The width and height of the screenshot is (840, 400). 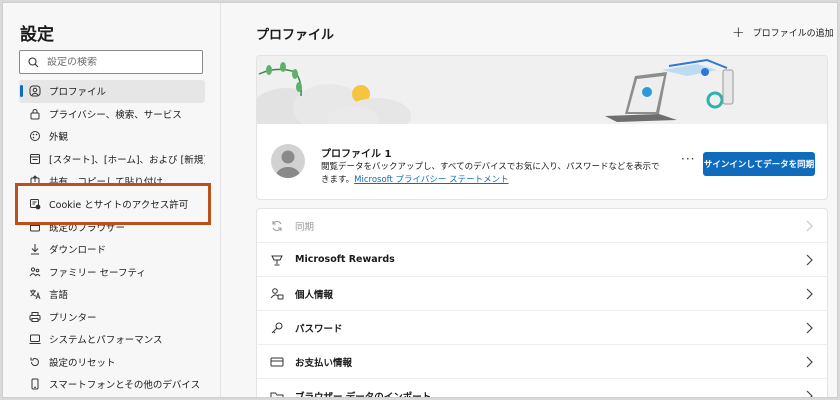 What do you see at coordinates (112, 91) in the screenshot?
I see `sidebar-item-profile: プロファイル` at bounding box center [112, 91].